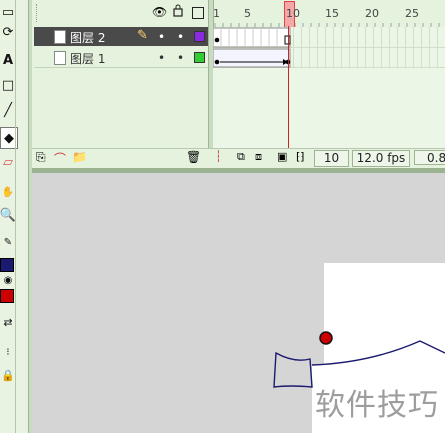 The height and width of the screenshot is (433, 445). What do you see at coordinates (8, 162) in the screenshot?
I see `eraser-tool-icon: ▱` at bounding box center [8, 162].